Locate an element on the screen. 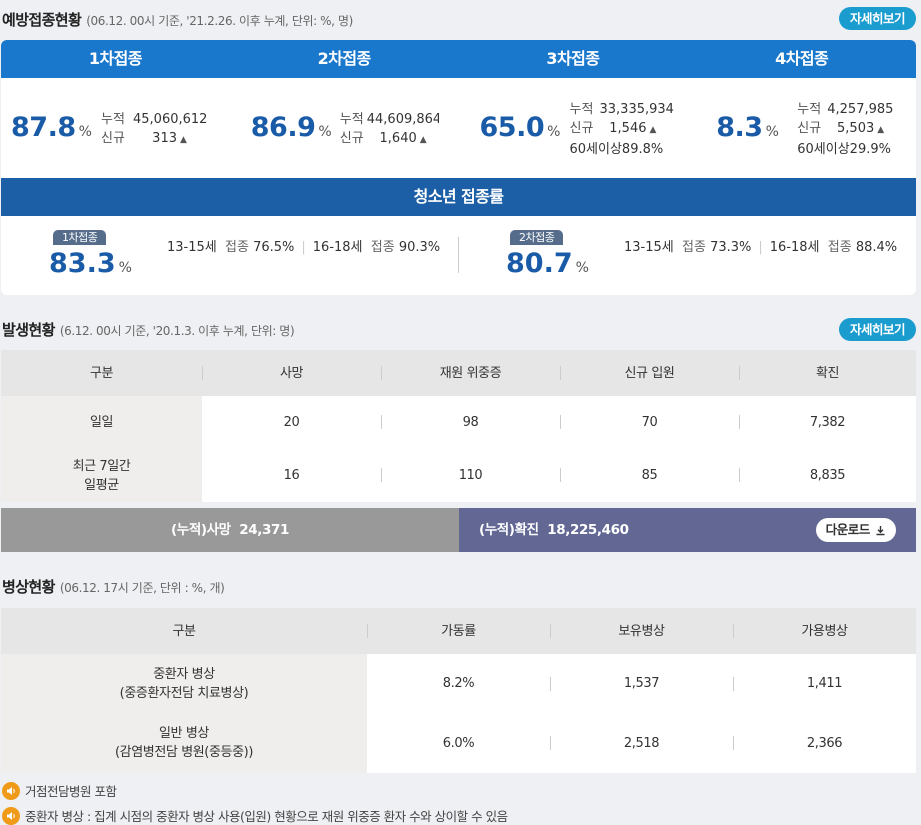 This screenshot has height=825, width=921. cumulative-confirmed-bar: (누적)확진 18,225,460 다운로드 is located at coordinates (687, 530).